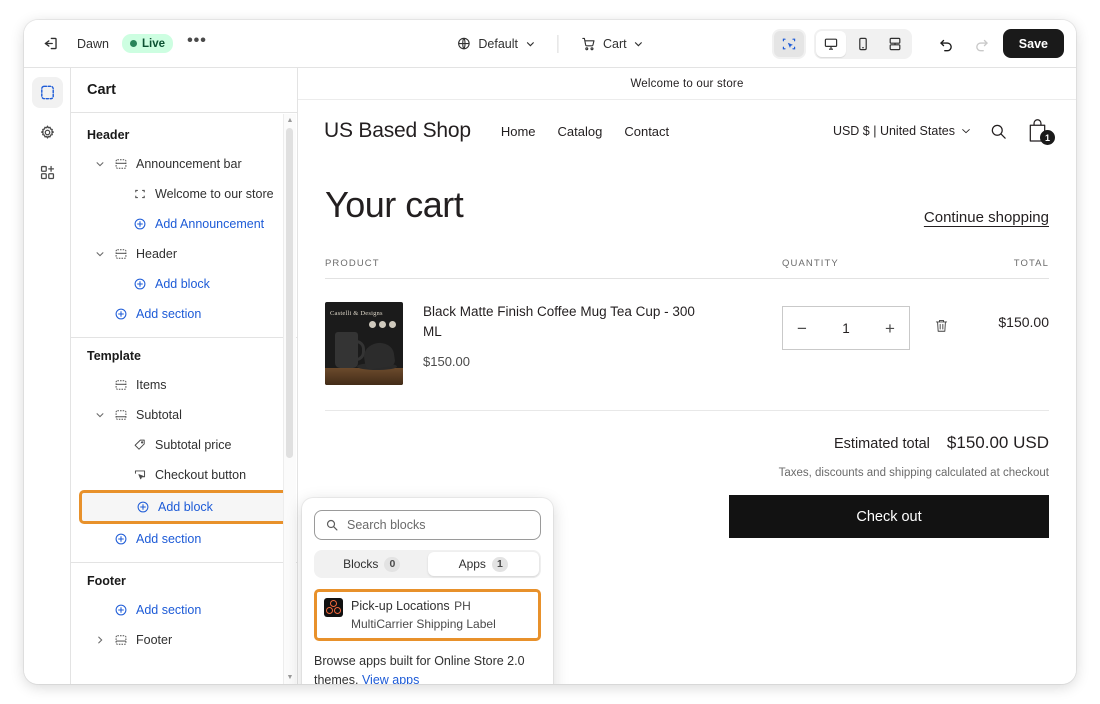 This screenshot has height=704, width=1100. What do you see at coordinates (372, 564) in the screenshot?
I see `tab-blocks: Blocks 0` at bounding box center [372, 564].